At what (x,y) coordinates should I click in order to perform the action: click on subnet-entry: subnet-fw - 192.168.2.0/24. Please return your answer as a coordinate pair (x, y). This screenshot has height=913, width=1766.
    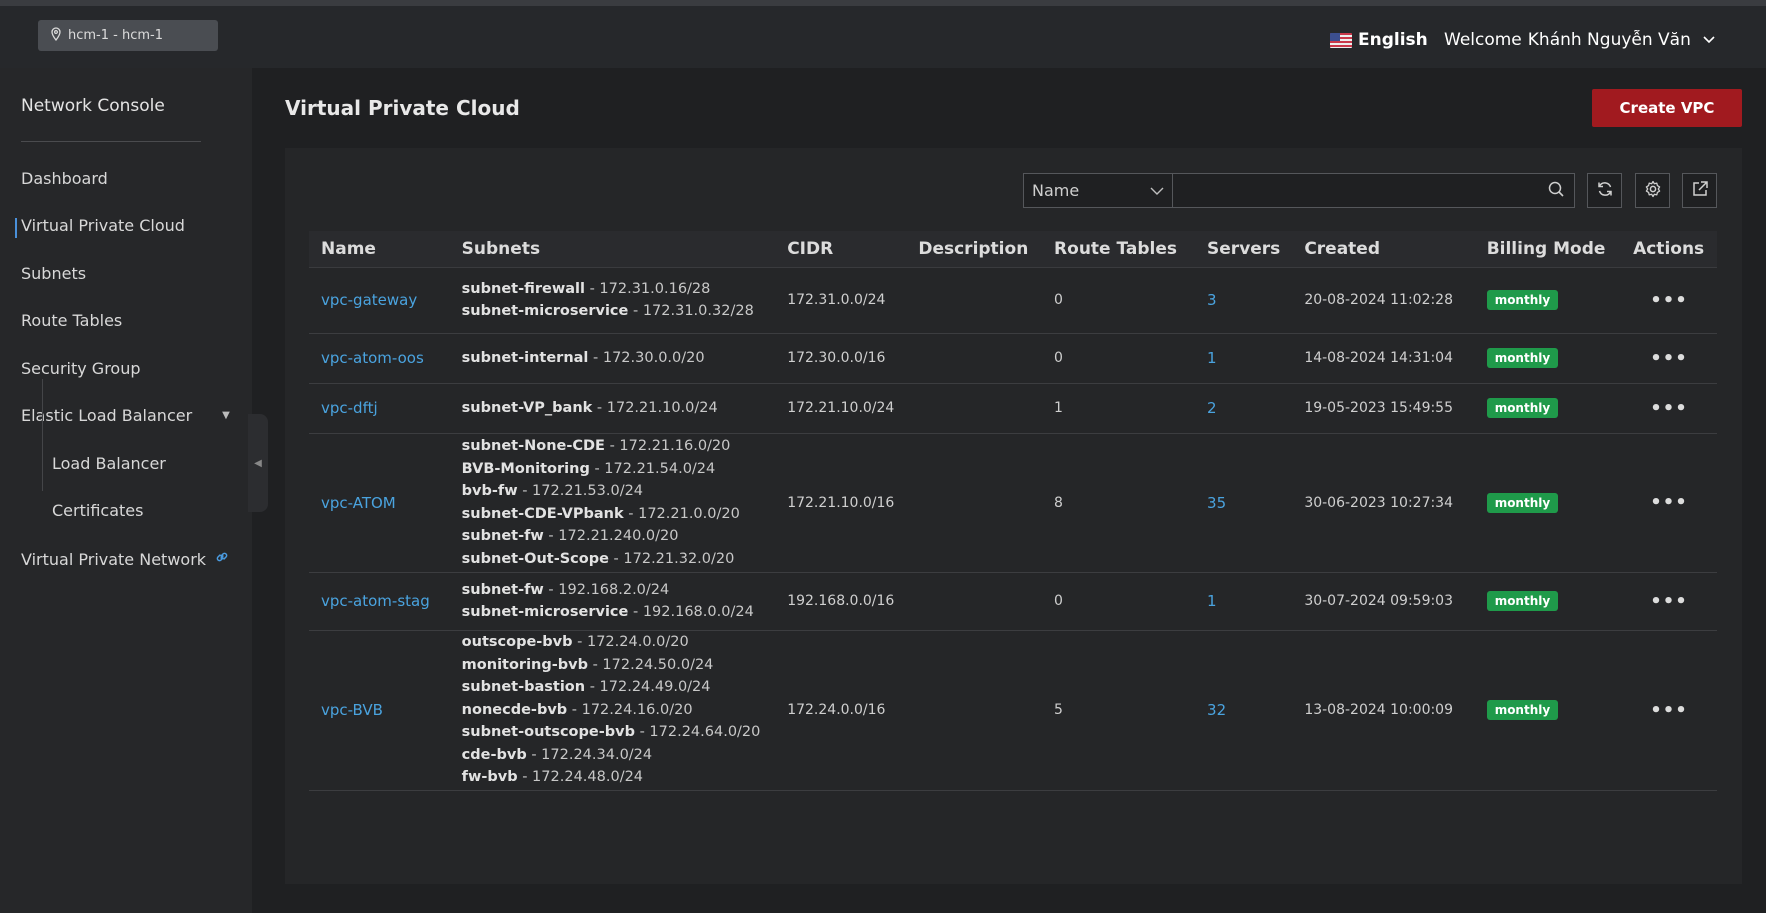
    Looking at the image, I should click on (613, 590).